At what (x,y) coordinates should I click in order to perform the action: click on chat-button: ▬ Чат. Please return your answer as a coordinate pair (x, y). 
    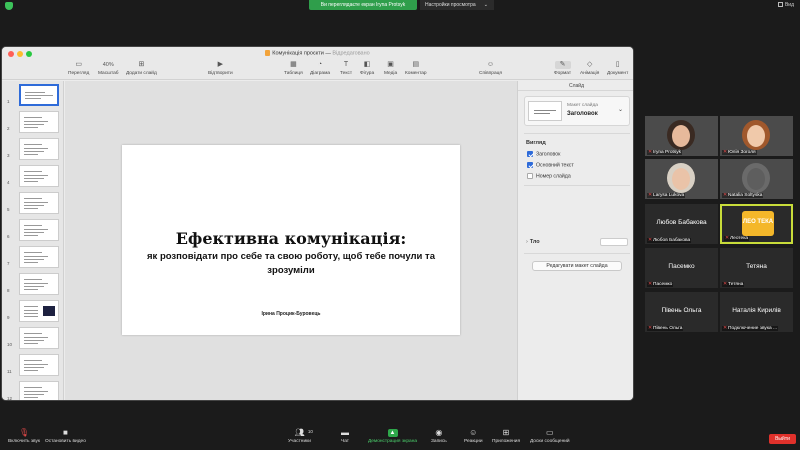
    Looking at the image, I should click on (345, 436).